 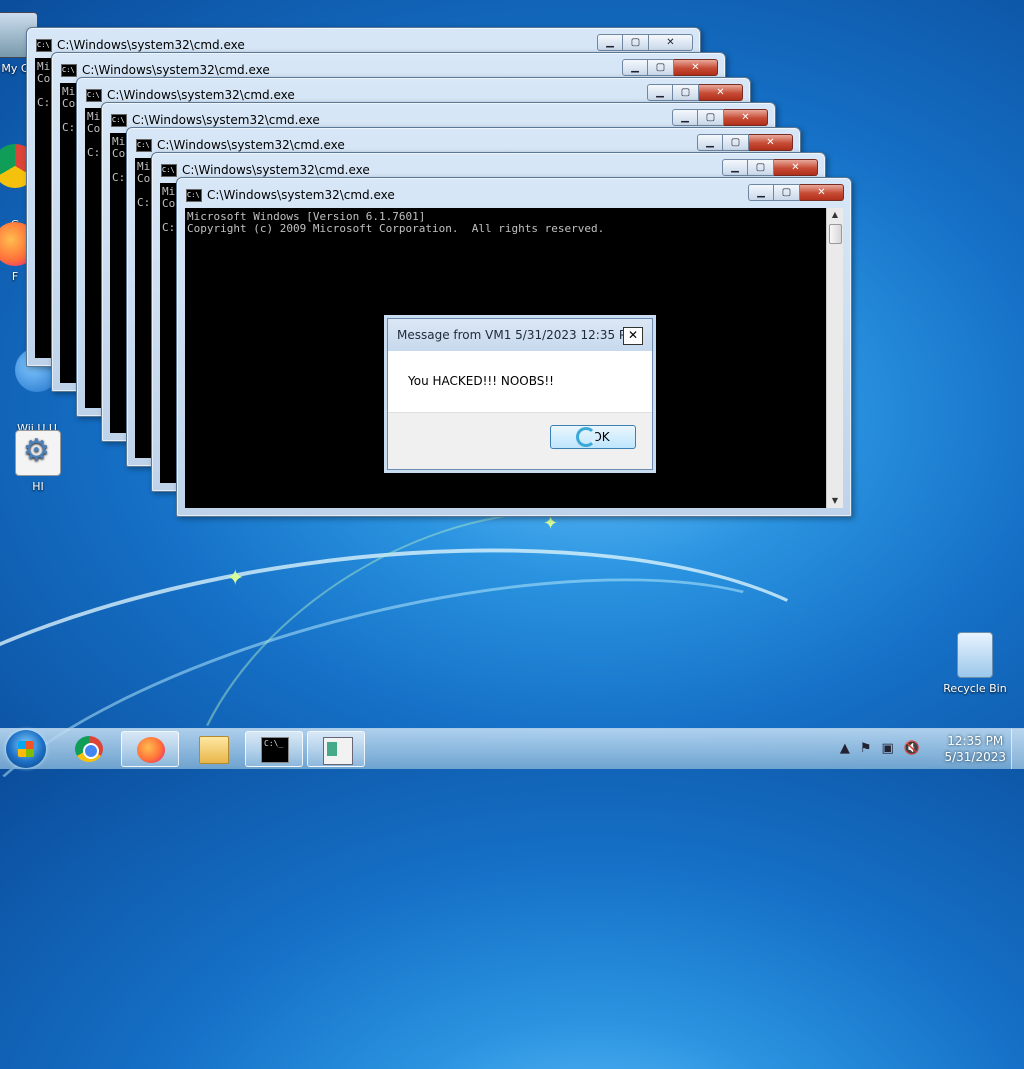 I want to click on dialog-close-button: ✕, so click(x=633, y=336).